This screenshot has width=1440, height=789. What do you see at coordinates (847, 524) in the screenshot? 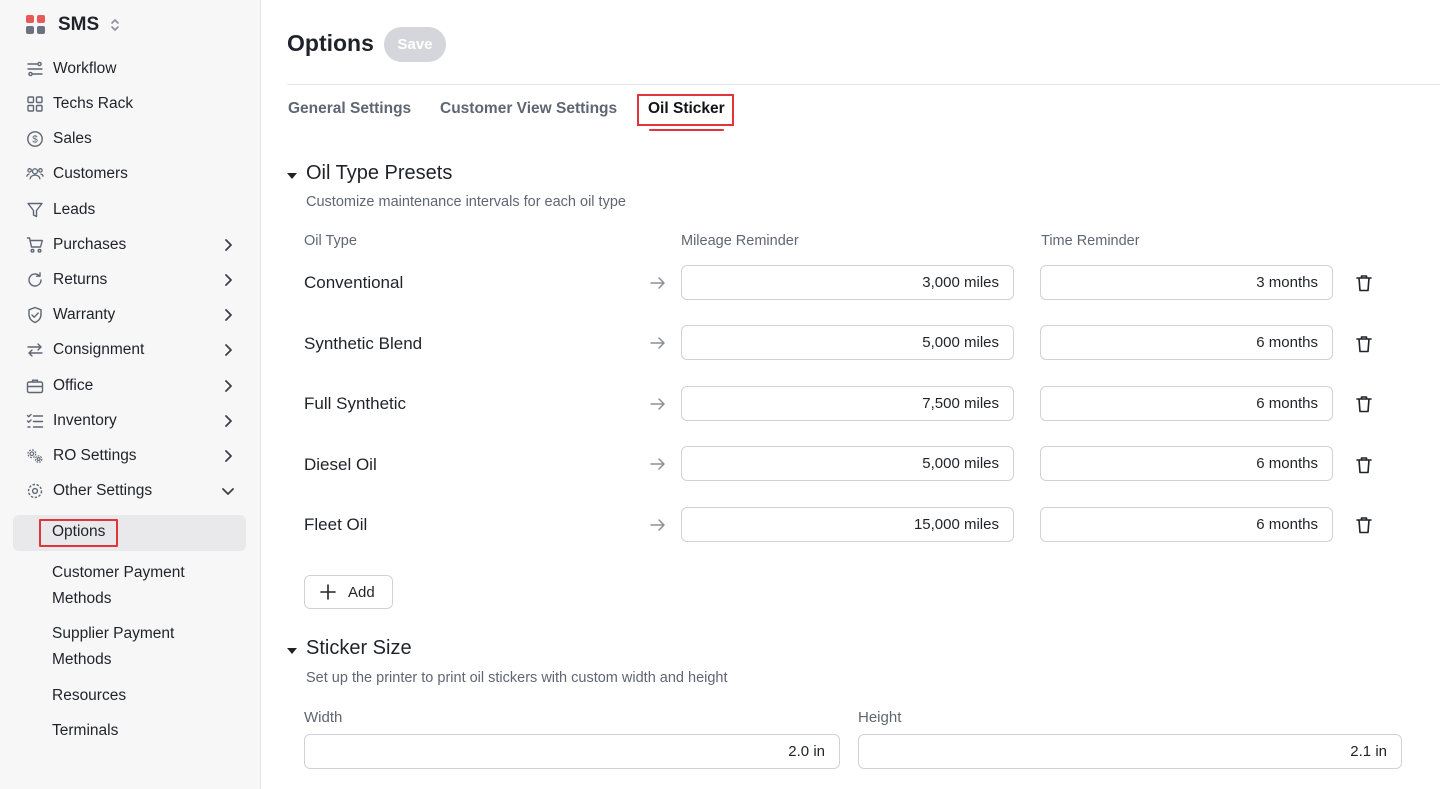
I see `mileage-reminder-input: 15,000 miles` at bounding box center [847, 524].